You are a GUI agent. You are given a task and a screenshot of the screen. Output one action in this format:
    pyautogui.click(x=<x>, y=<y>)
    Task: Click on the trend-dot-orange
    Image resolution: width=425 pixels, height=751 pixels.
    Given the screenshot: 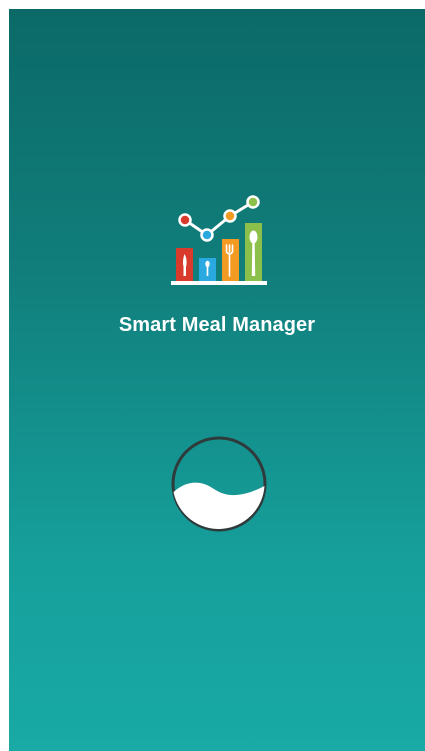 What is the action you would take?
    pyautogui.click(x=230, y=216)
    